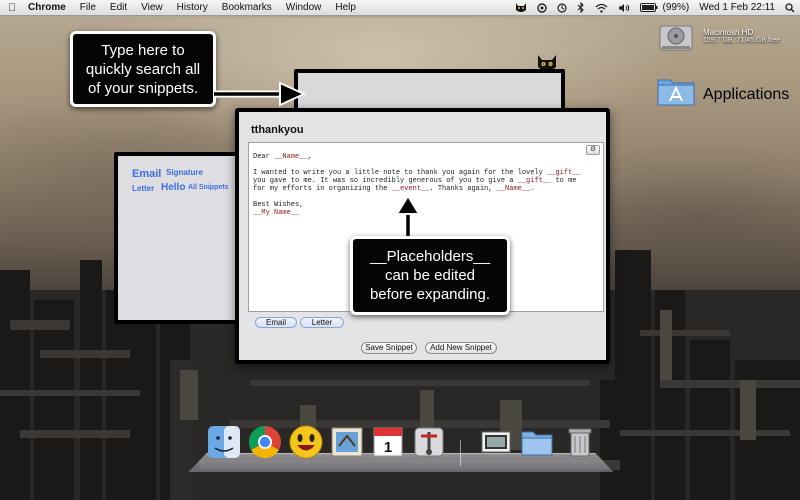 The height and width of the screenshot is (500, 800). I want to click on applications-folder, so click(676, 92).